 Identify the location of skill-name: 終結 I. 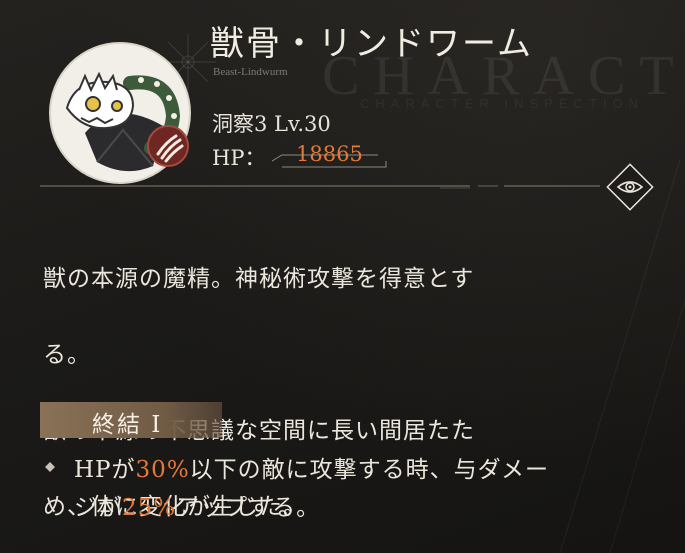
(127, 425).